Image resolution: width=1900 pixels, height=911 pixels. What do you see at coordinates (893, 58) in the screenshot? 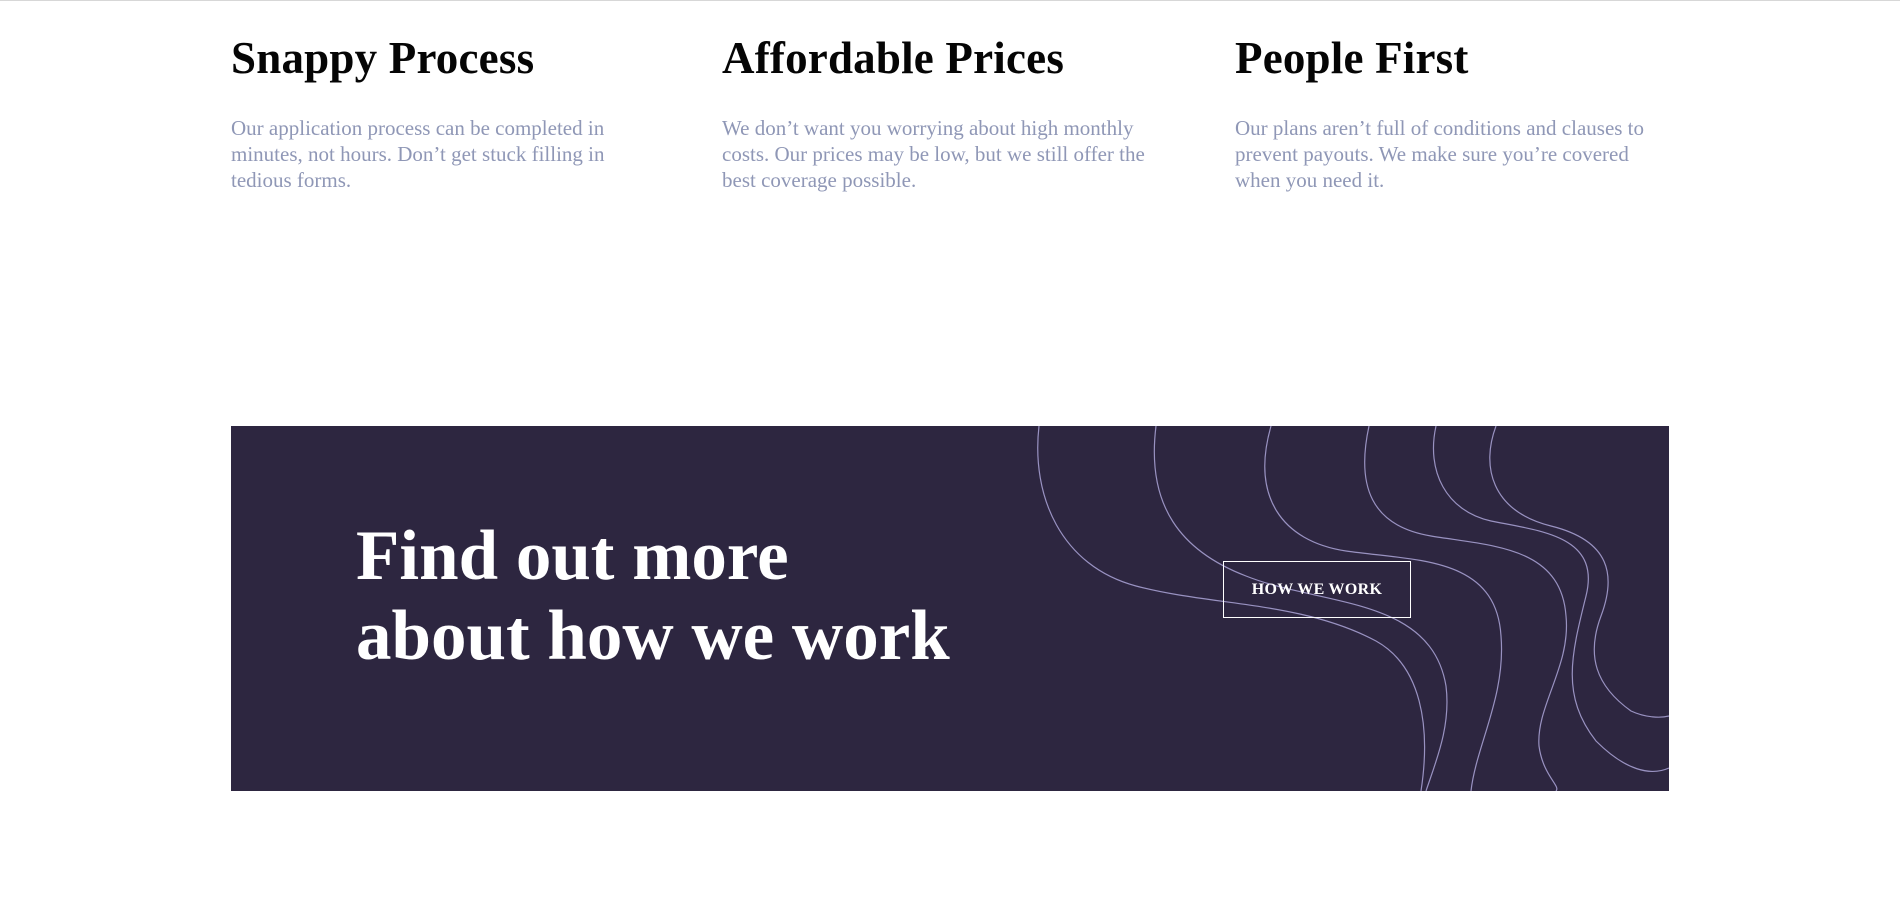
I see `feature-title: Affordable Prices` at bounding box center [893, 58].